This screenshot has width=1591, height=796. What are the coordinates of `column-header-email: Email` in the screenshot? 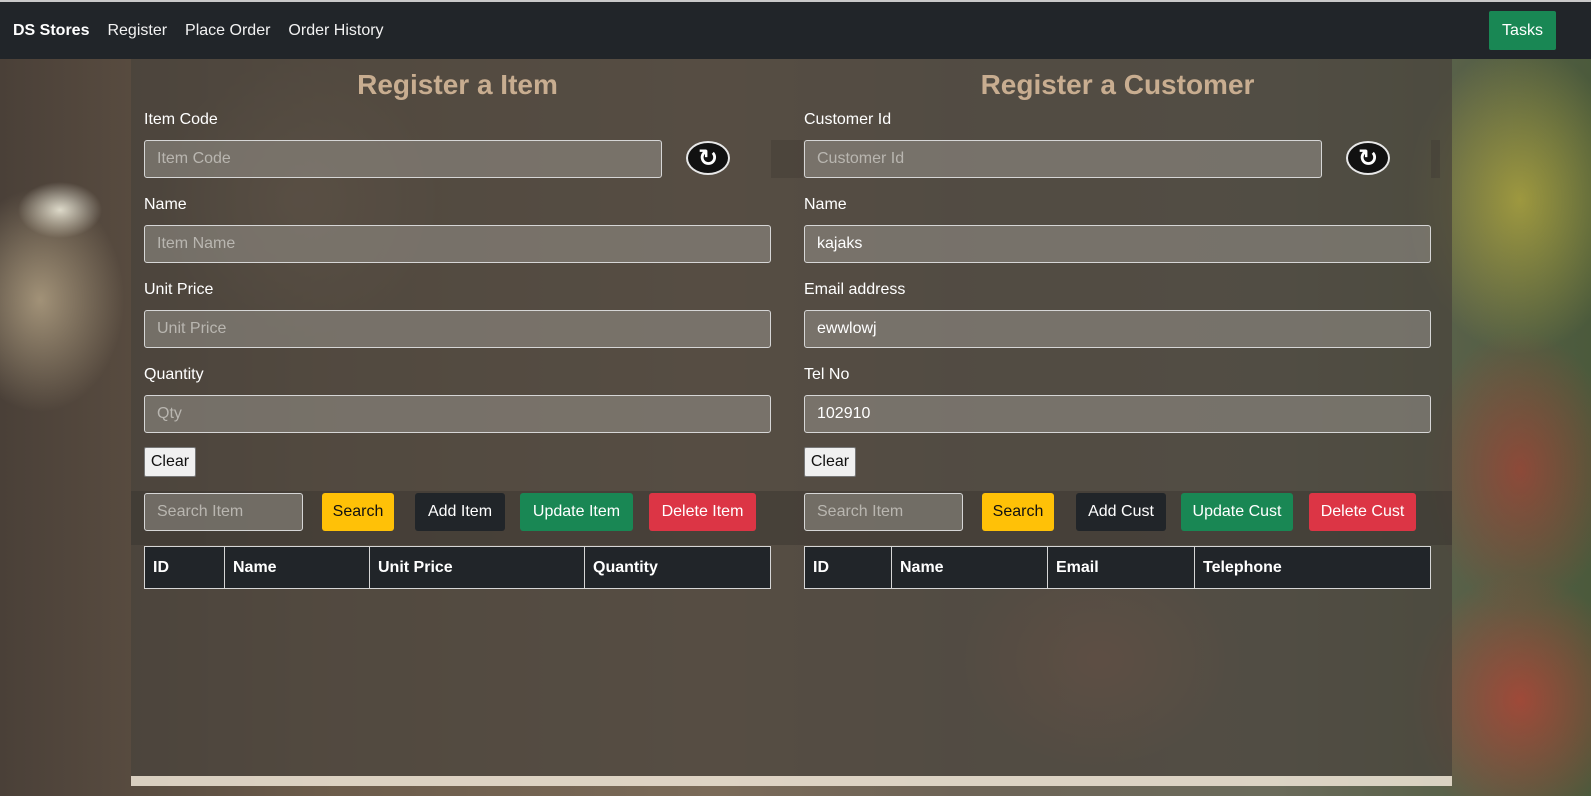 It's located at (1121, 567).